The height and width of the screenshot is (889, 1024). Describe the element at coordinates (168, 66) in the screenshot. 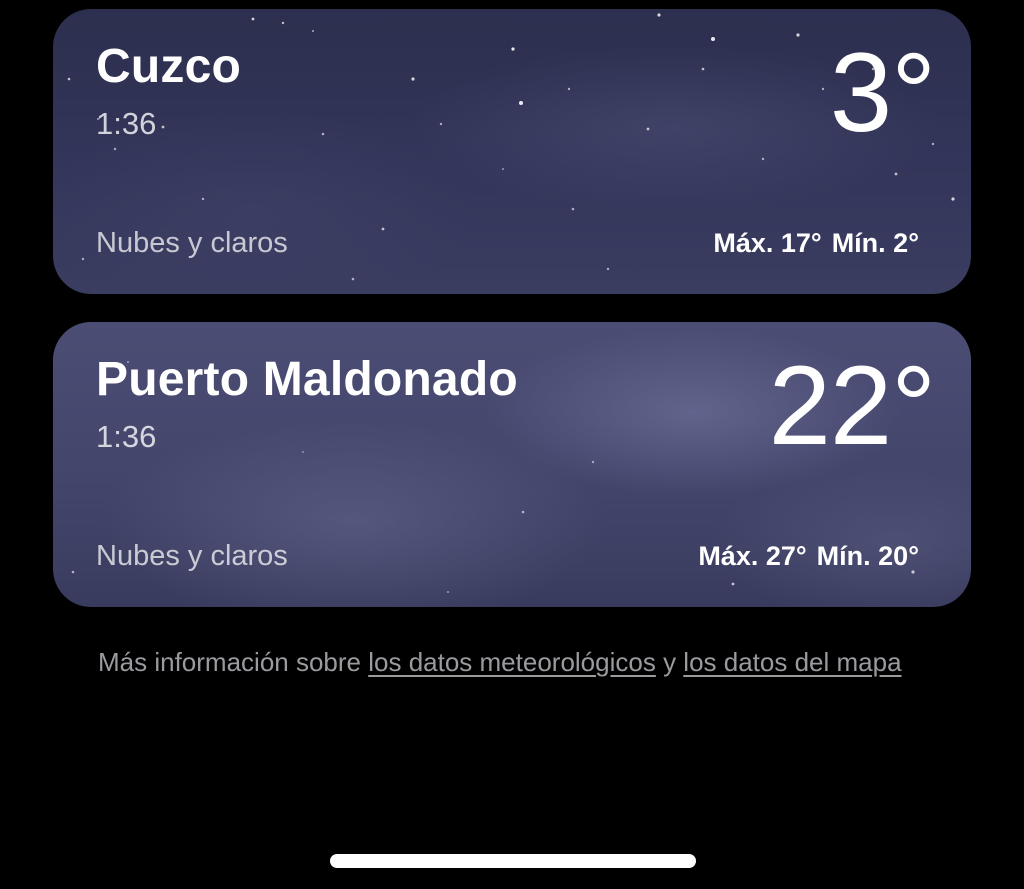

I see `city-name: Cuzco` at that location.